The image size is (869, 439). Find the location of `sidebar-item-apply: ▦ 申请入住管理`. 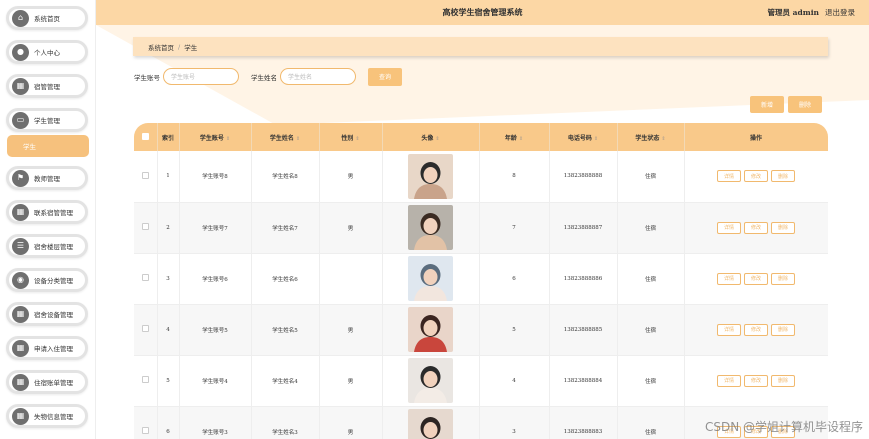

sidebar-item-apply: ▦ 申请入住管理 is located at coordinates (47, 348).